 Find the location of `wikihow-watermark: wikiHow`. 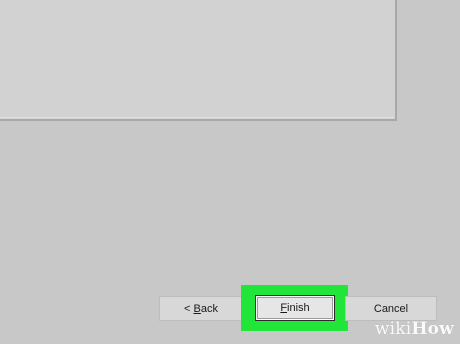

wikihow-watermark: wikiHow is located at coordinates (414, 329).